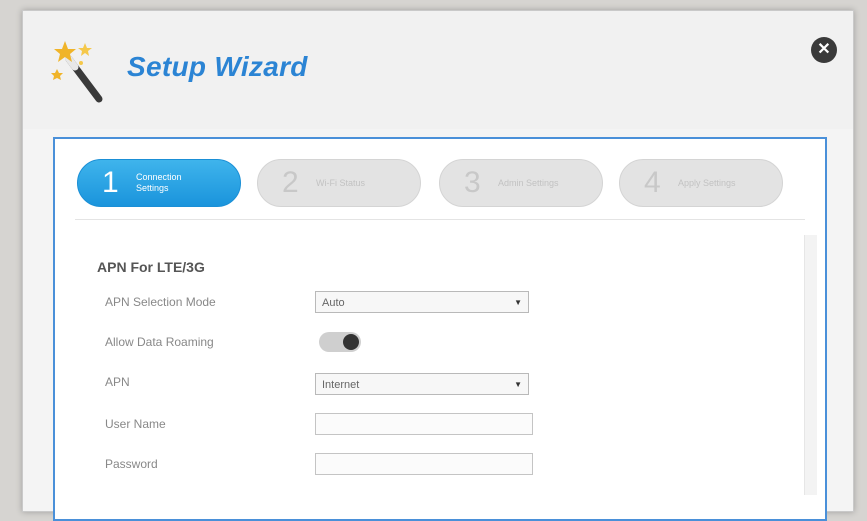 This screenshot has width=867, height=521. I want to click on step-admin-settings: 3 Admin Settings, so click(521, 183).